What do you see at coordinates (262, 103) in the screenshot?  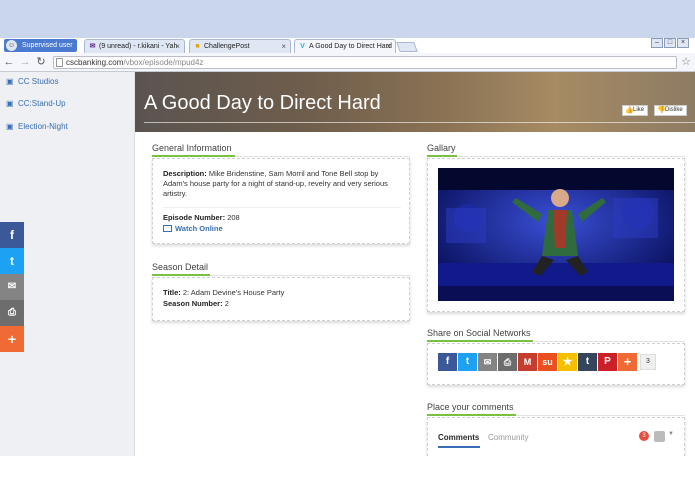 I see `page-title: A Good Day to Direct Hard` at bounding box center [262, 103].